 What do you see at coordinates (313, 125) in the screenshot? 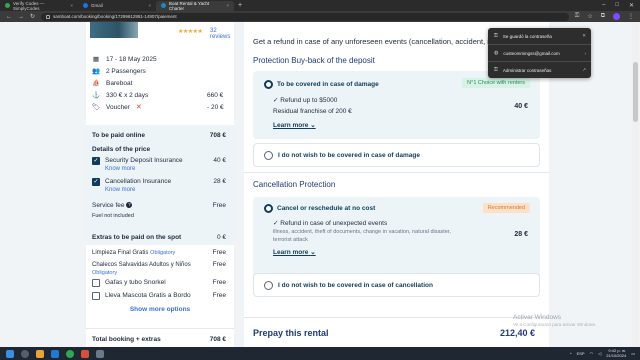
I see `chevron-down-icon: ⌄` at bounding box center [313, 125].